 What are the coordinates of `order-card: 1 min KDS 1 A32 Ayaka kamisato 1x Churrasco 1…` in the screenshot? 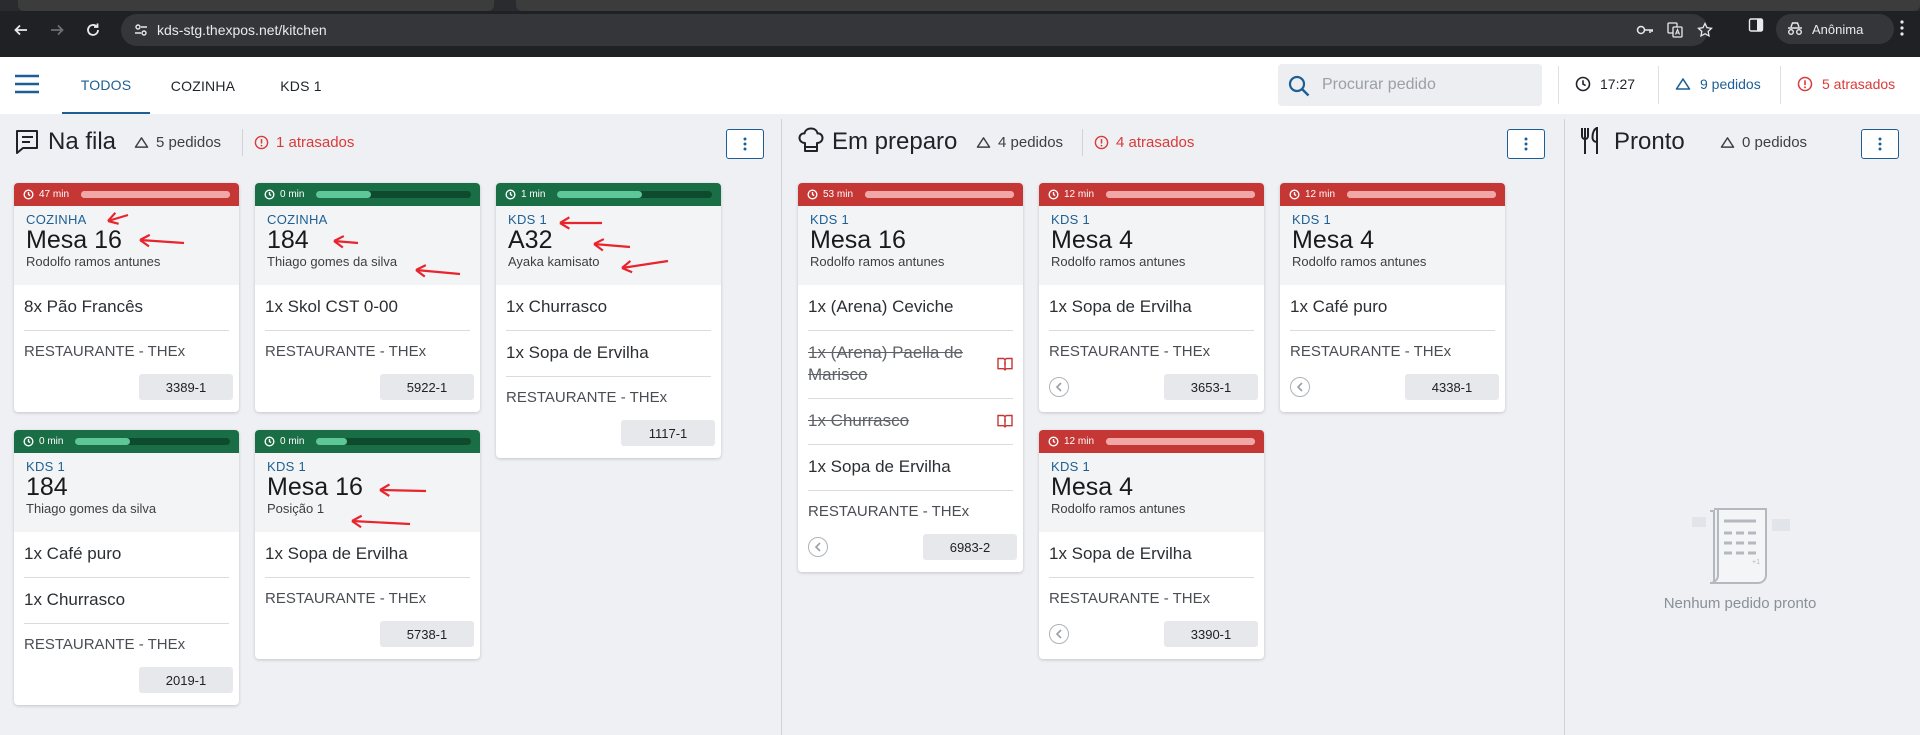 It's located at (608, 320).